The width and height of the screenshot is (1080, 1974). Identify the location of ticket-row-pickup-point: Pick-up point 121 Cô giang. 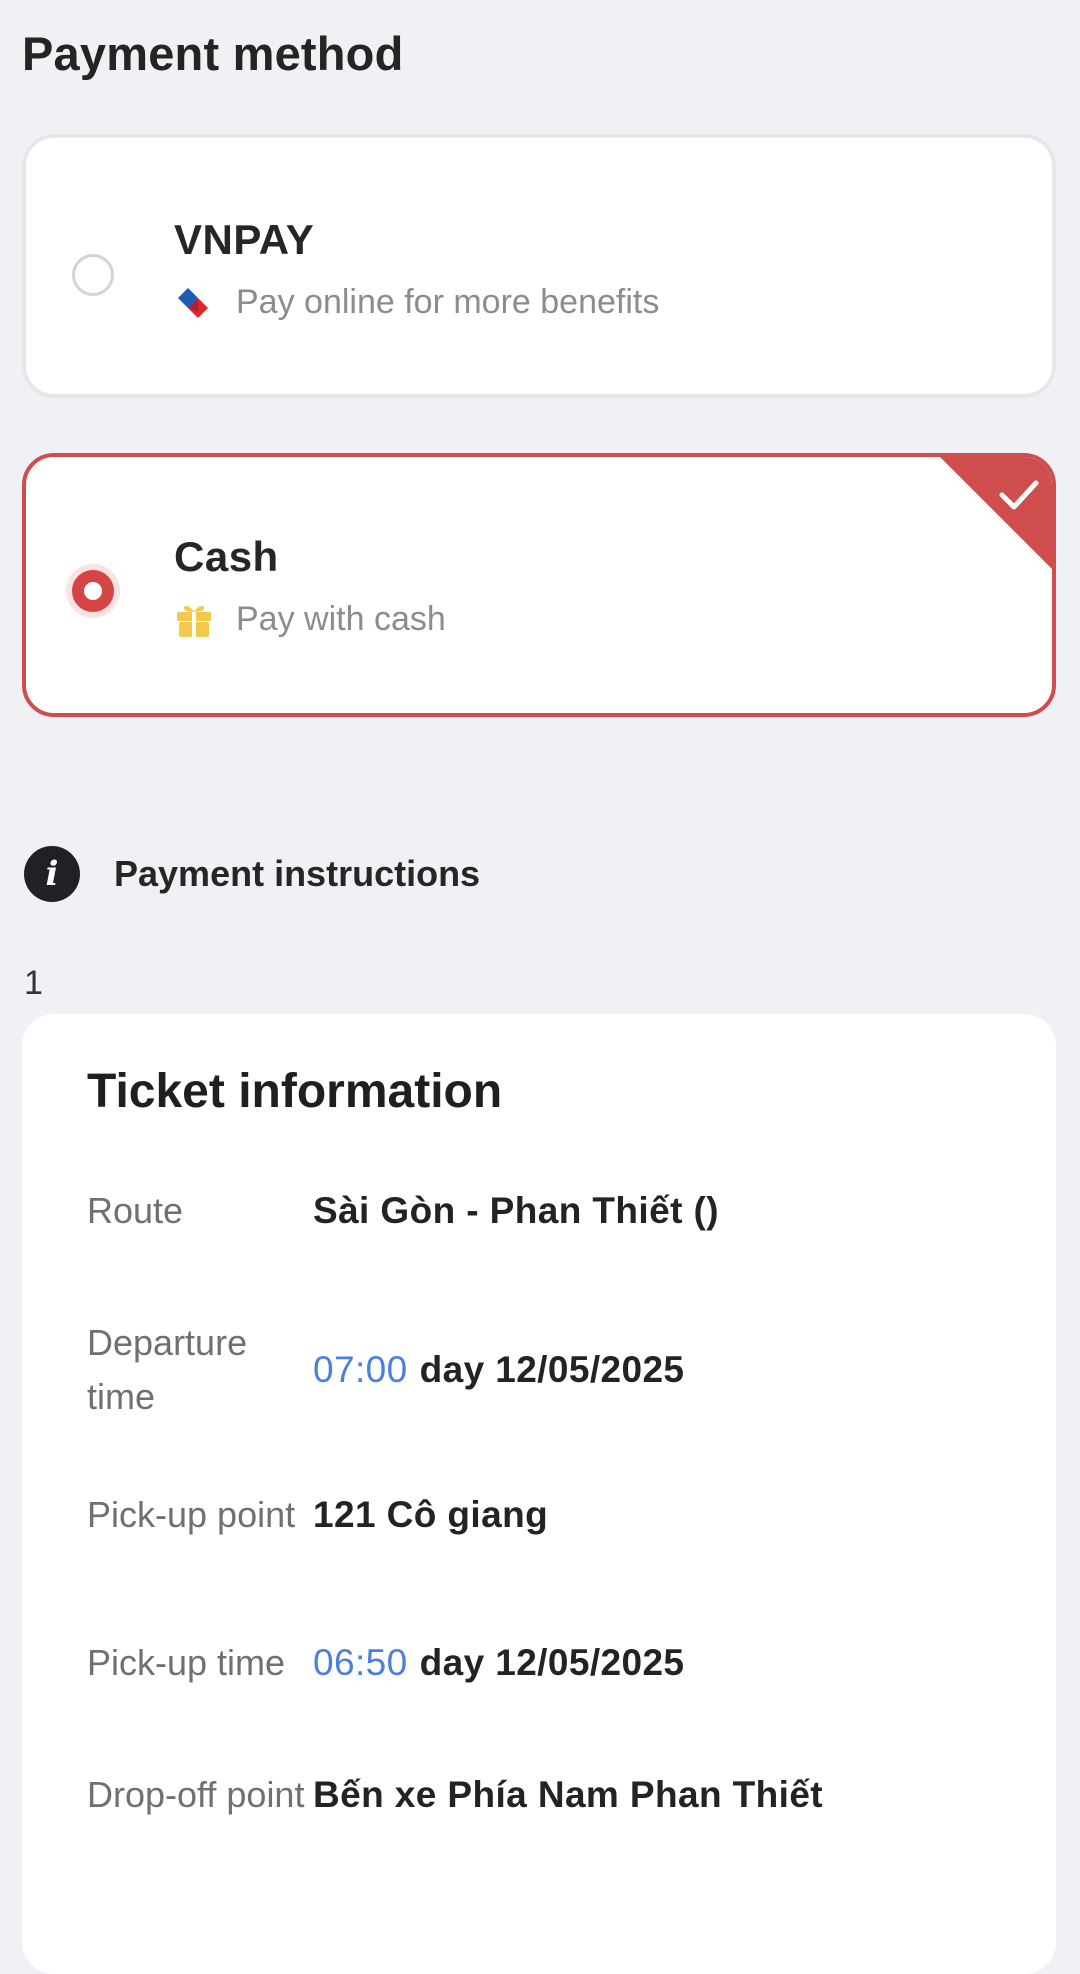
(557, 1515).